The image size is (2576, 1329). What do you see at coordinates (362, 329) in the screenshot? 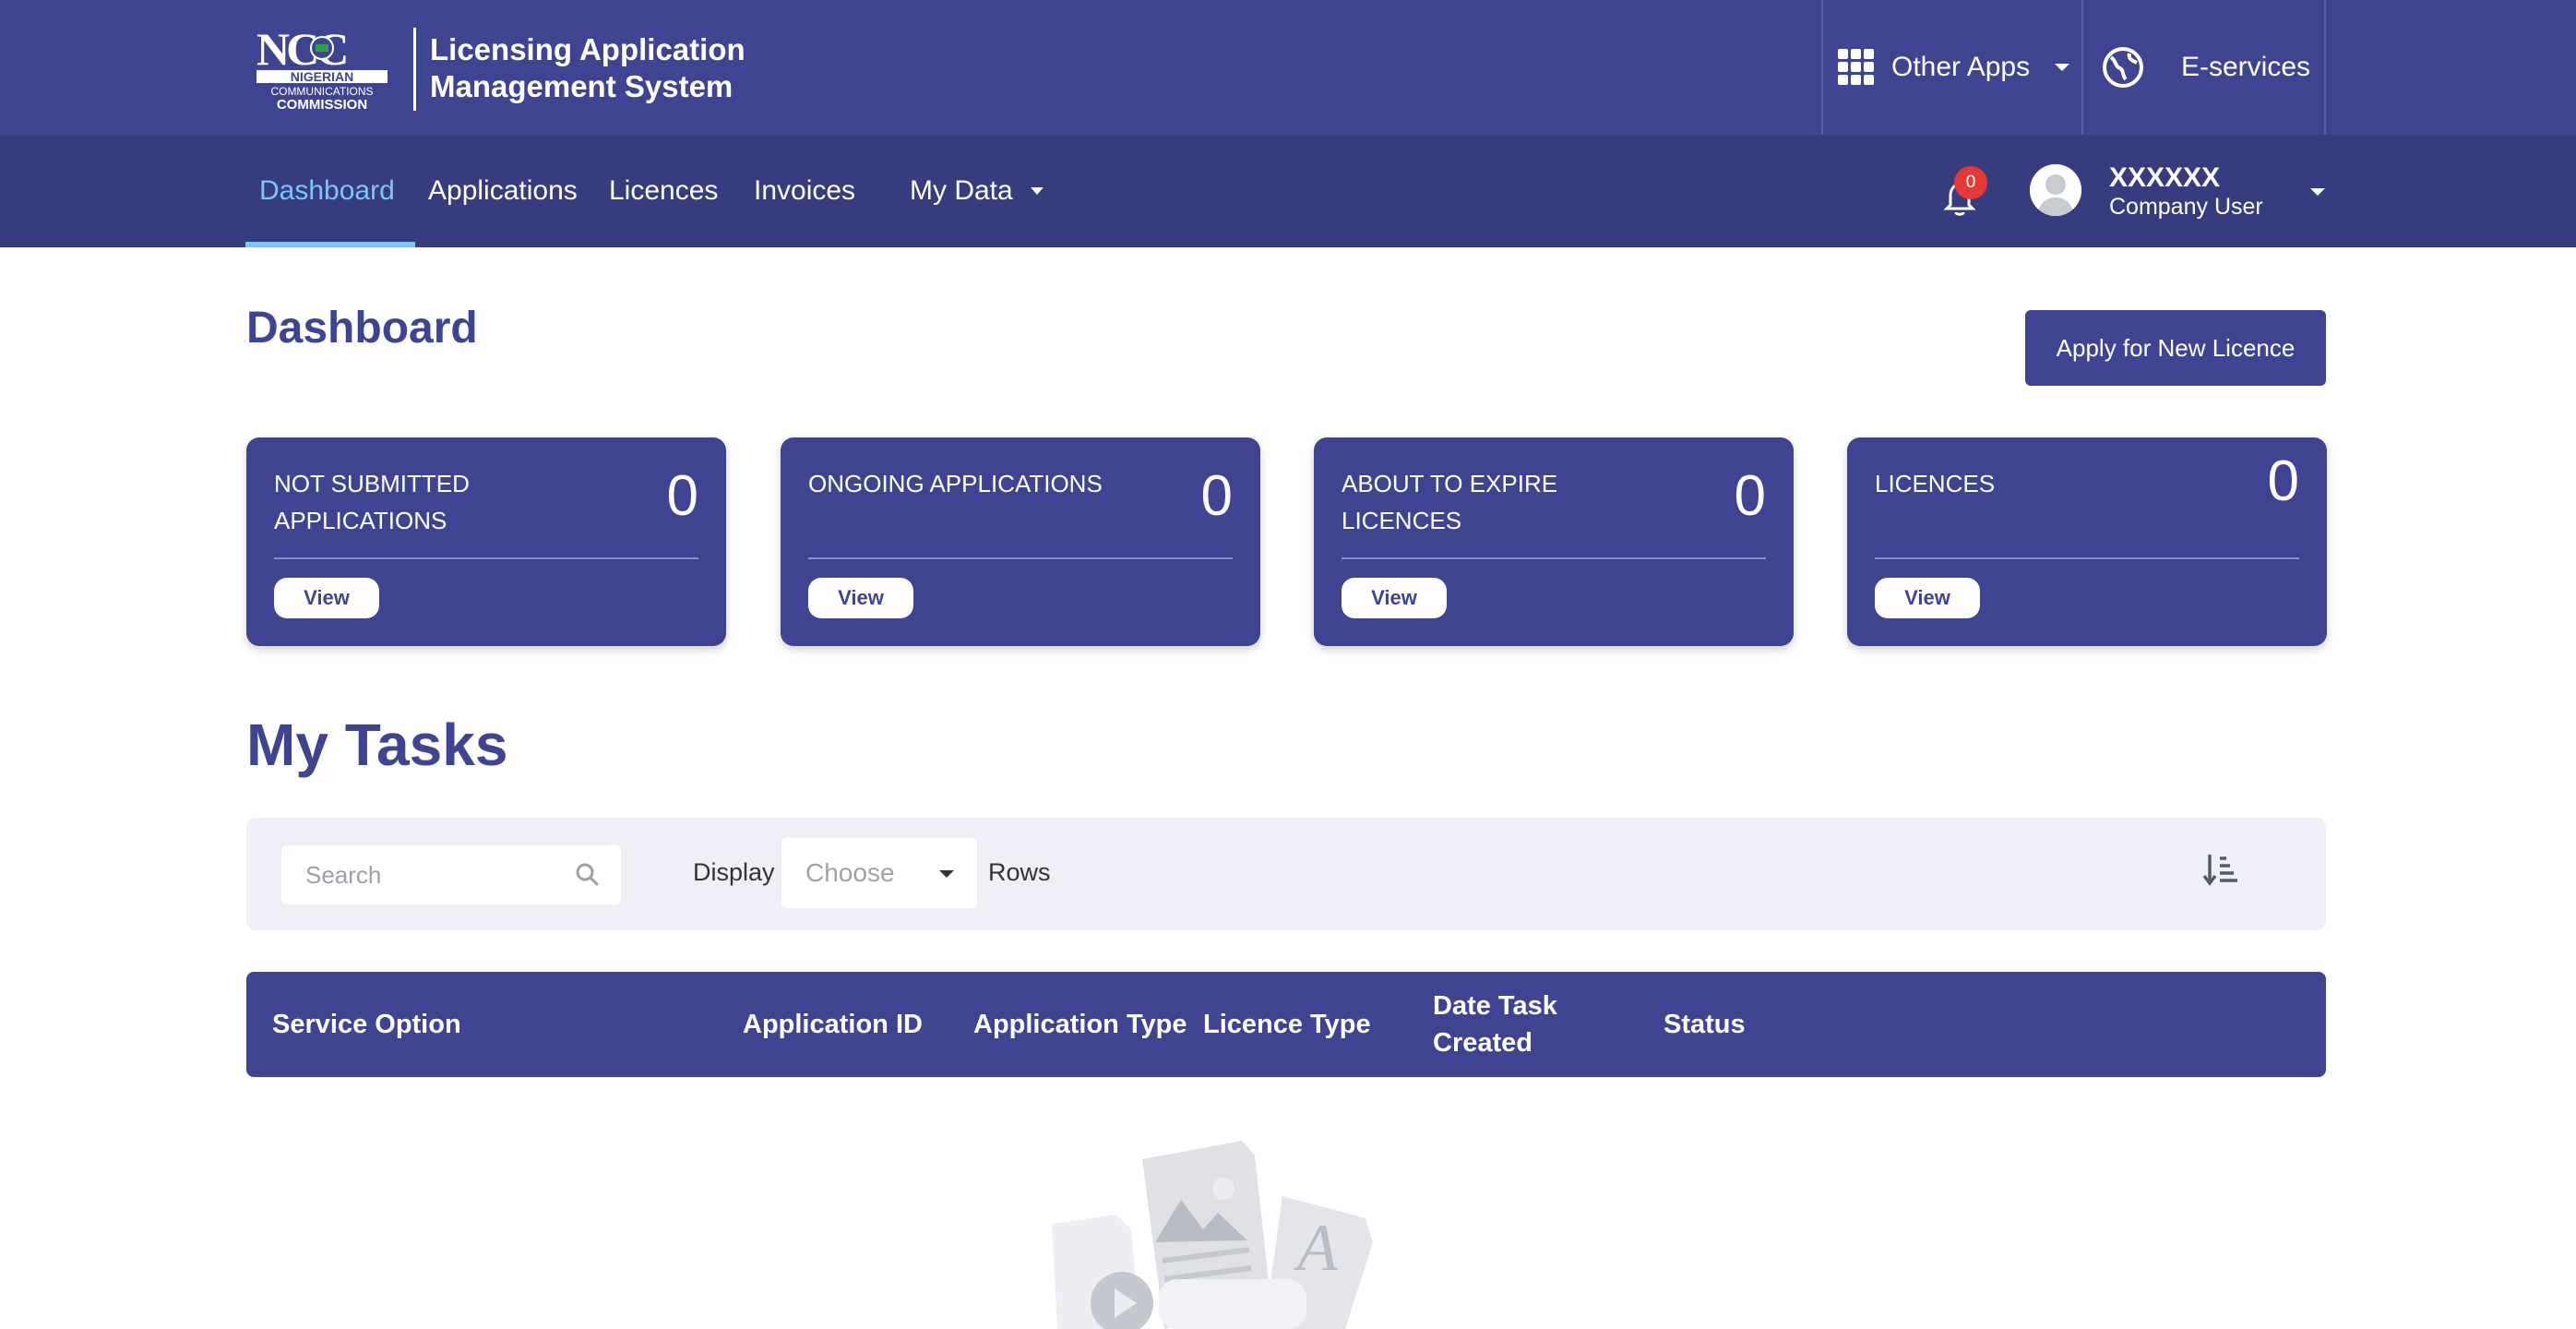
I see `page-title: Dashboard` at bounding box center [362, 329].